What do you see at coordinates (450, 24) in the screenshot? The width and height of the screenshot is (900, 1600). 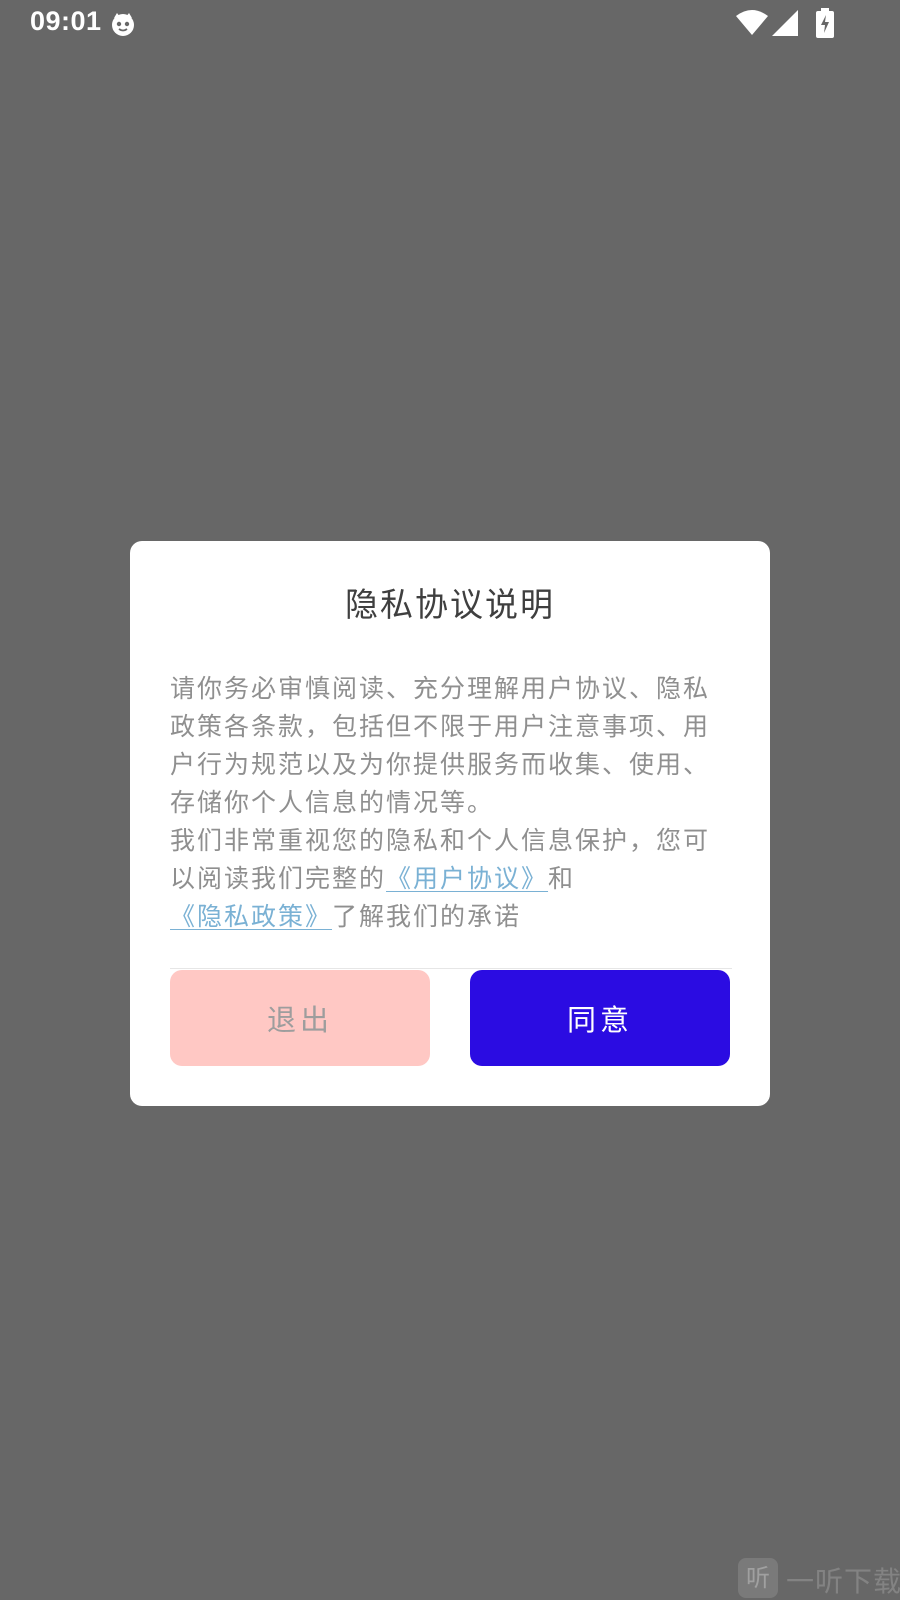 I see `status-bar: 09:01` at bounding box center [450, 24].